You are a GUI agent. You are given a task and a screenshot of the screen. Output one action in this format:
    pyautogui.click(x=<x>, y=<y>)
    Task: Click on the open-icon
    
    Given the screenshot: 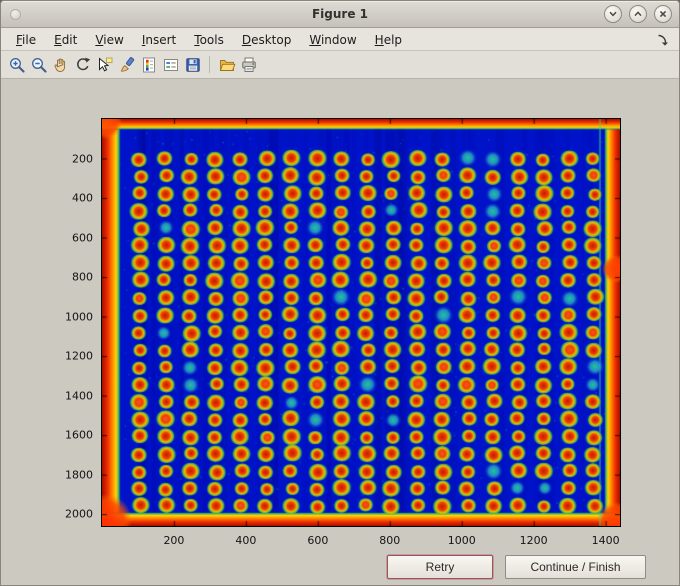 What is the action you would take?
    pyautogui.click(x=227, y=65)
    